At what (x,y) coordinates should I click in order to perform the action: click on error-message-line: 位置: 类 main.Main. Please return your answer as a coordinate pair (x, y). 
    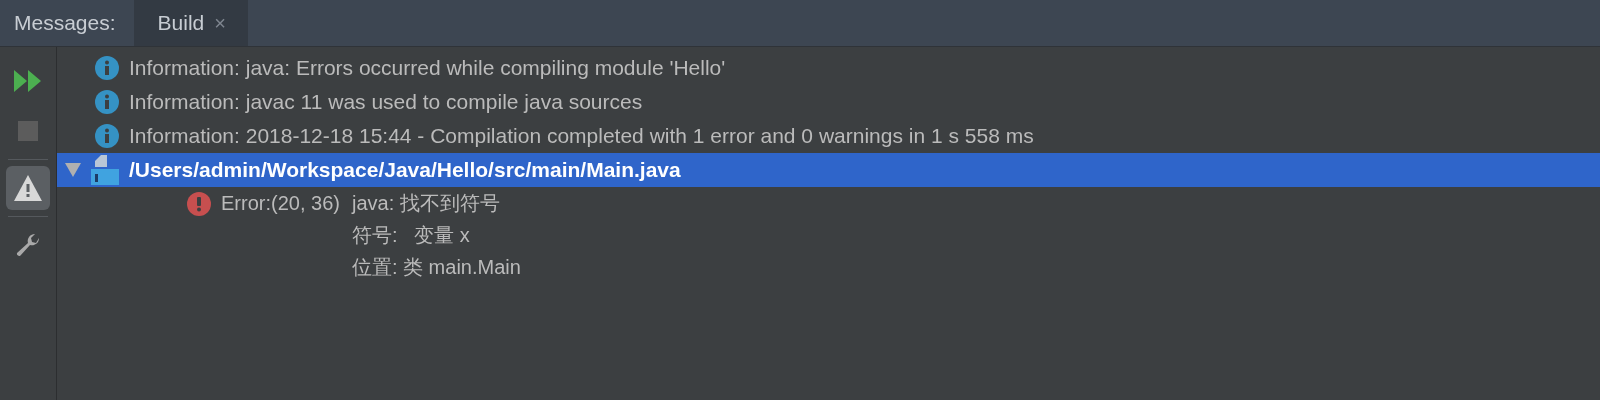
    Looking at the image, I should click on (436, 267).